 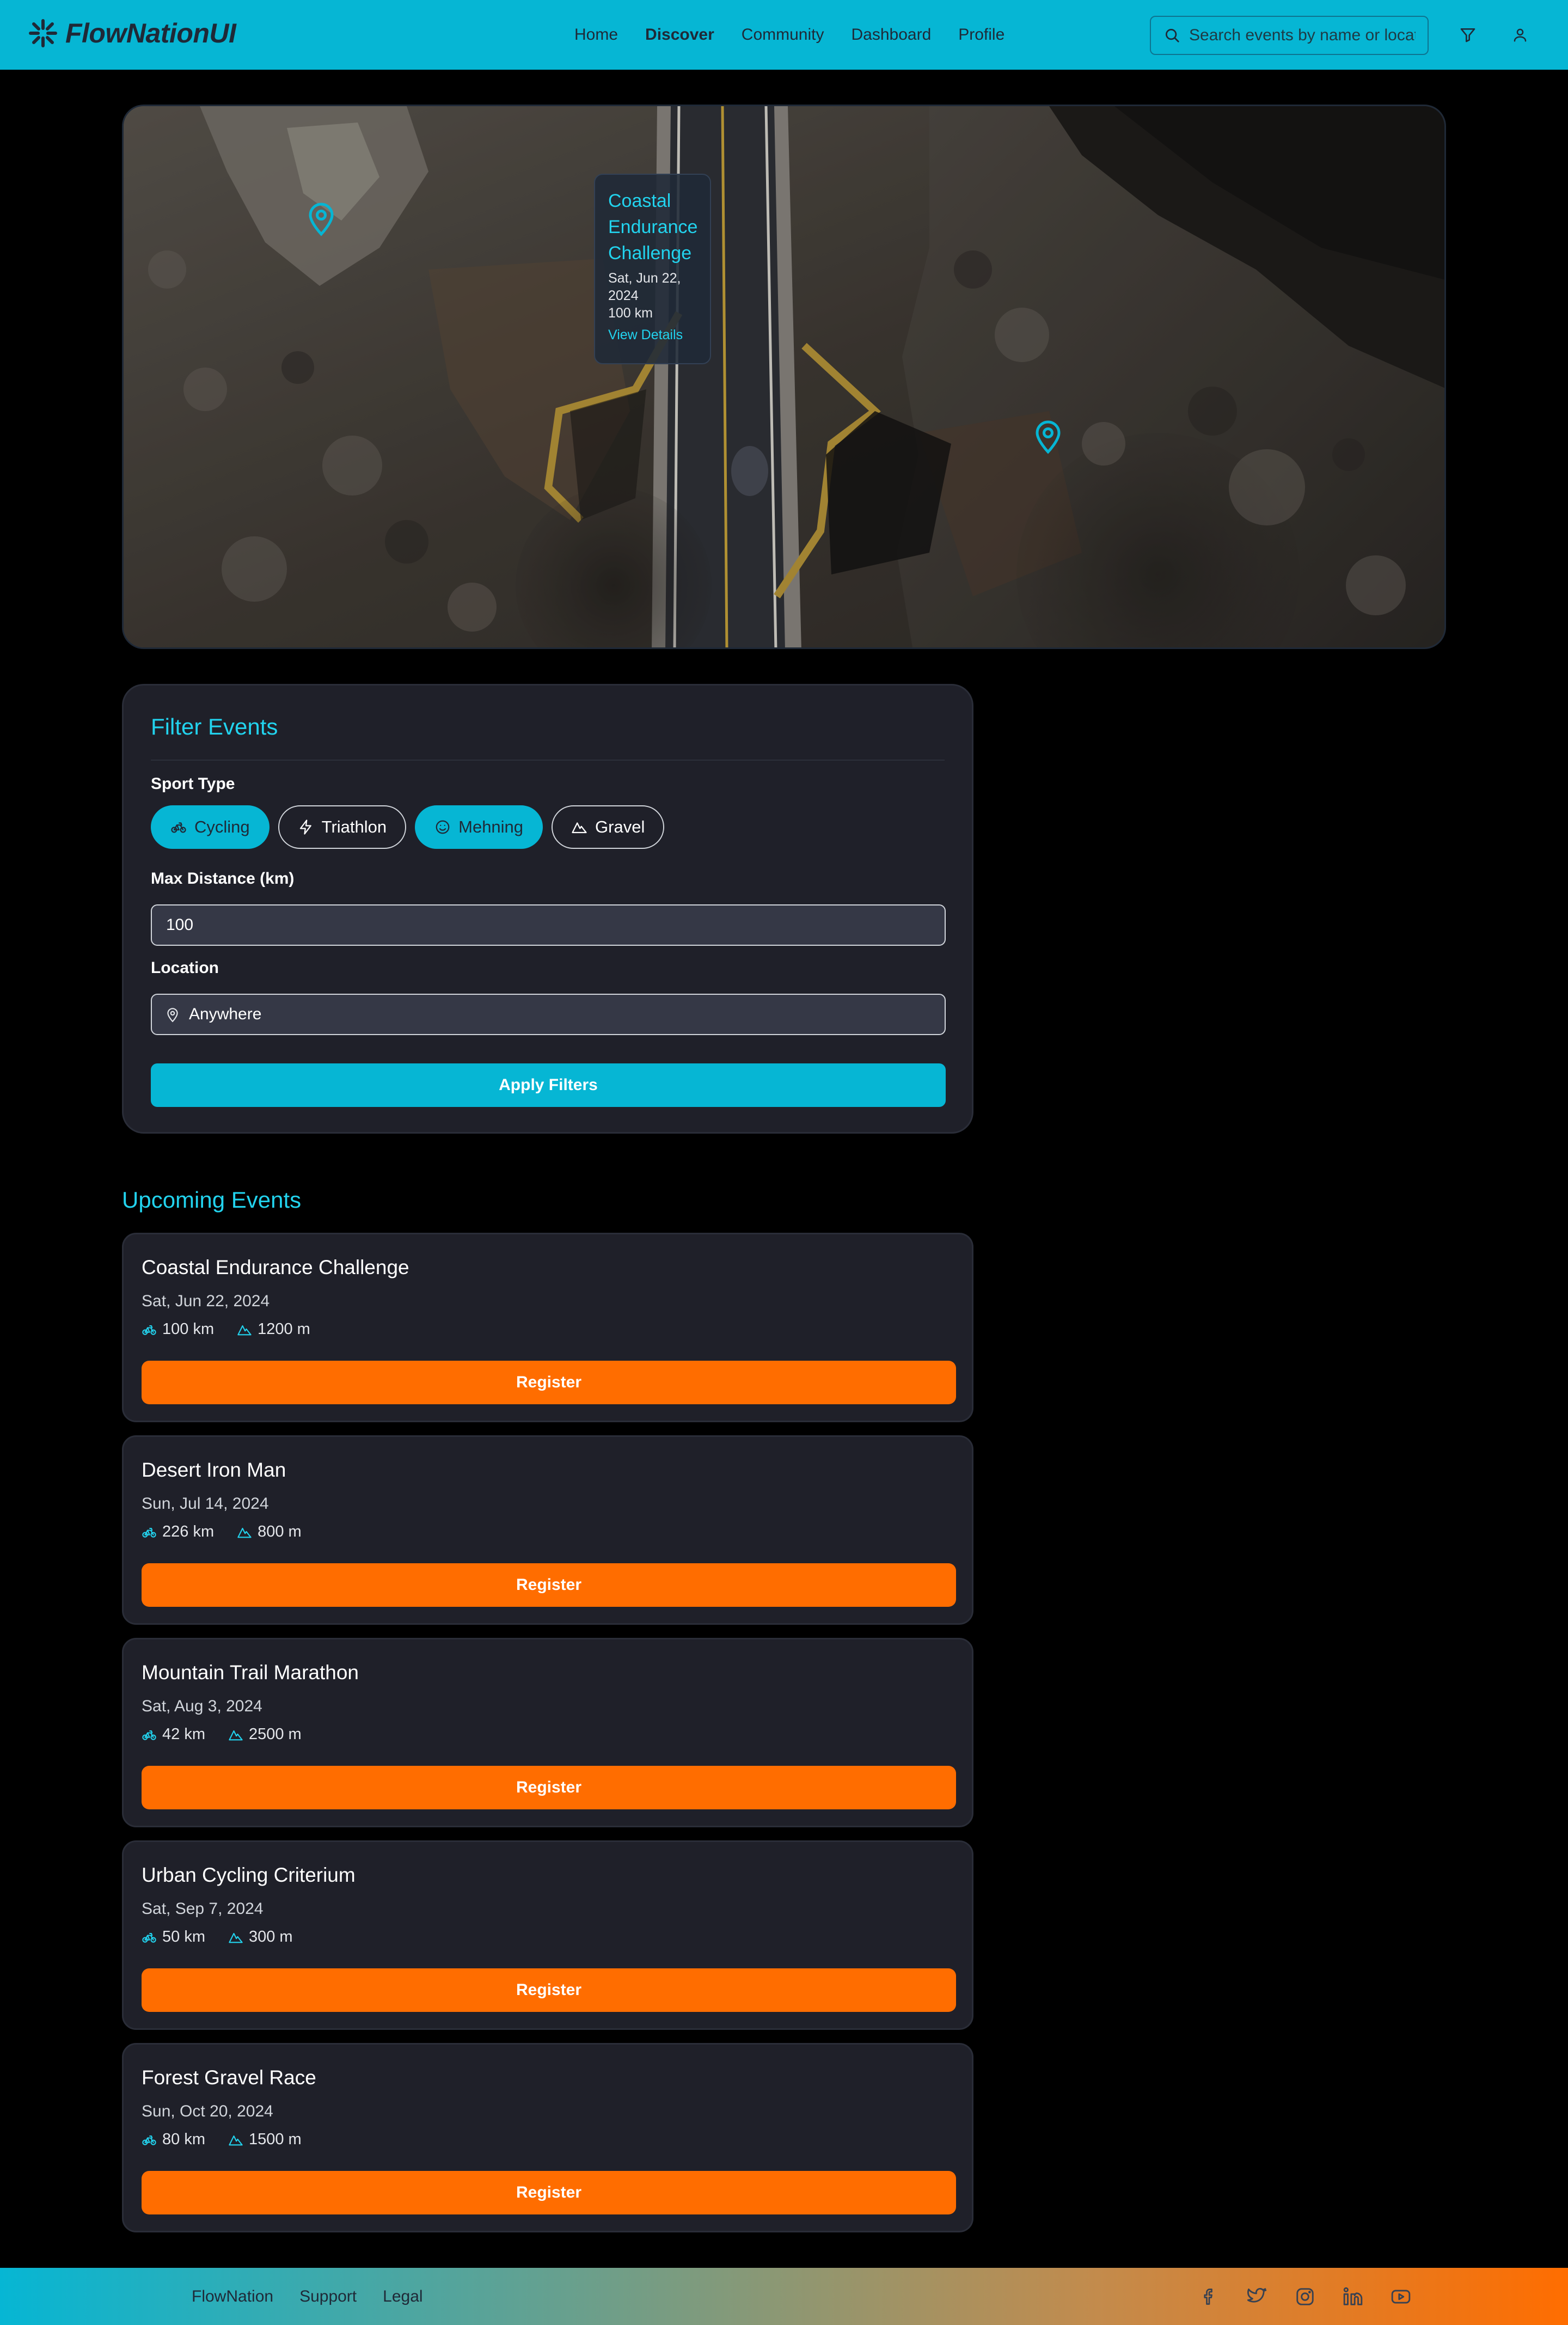 I want to click on event-date: Sun, Oct 20, 2024, so click(x=207, y=2111).